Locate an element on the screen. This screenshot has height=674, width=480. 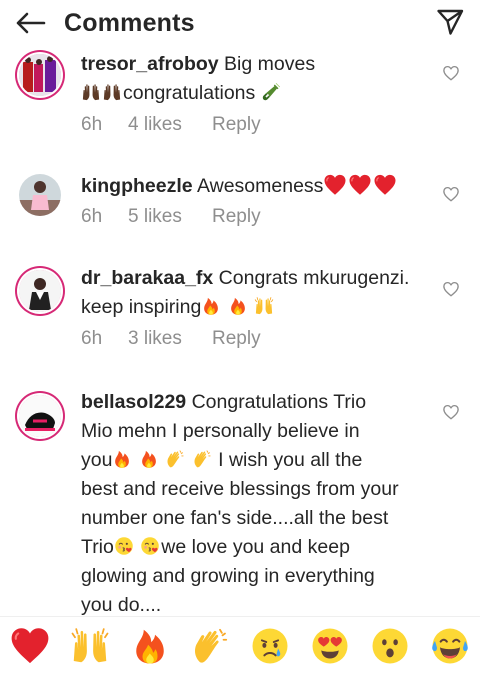
comment-body: Congratulations Trio is located at coordinates (276, 402).